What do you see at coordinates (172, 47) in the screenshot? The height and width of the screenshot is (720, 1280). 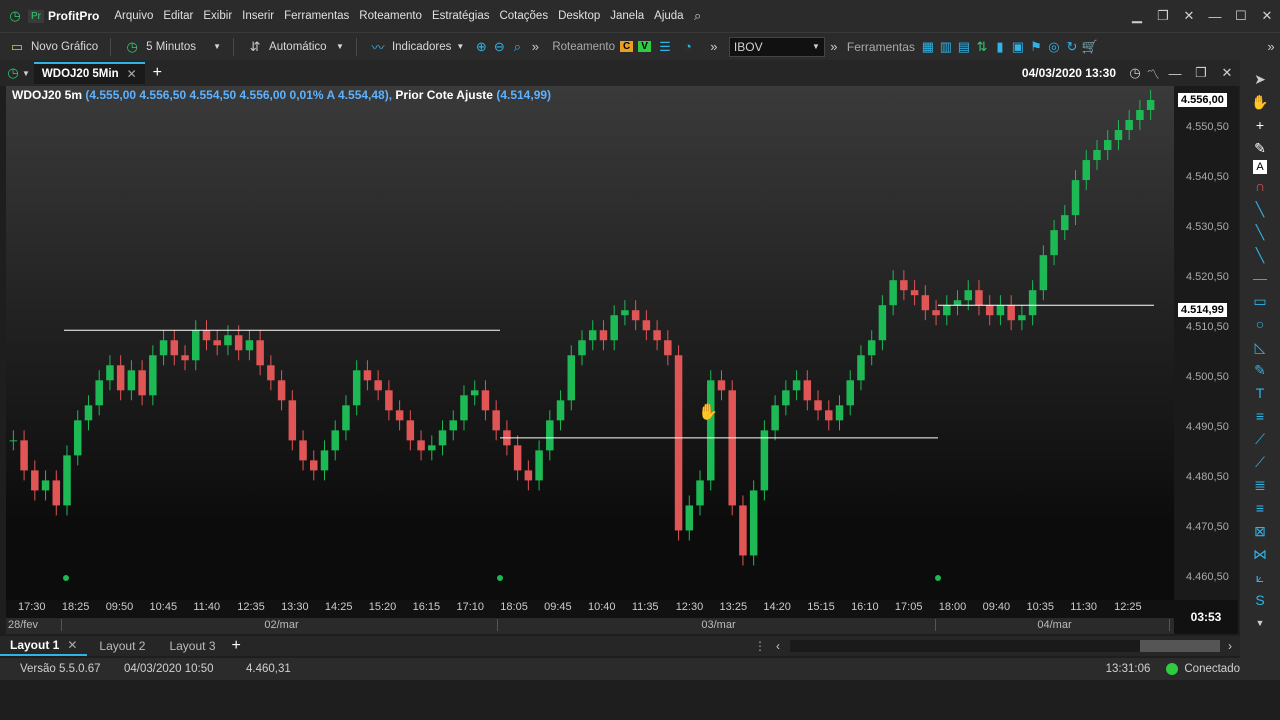 I see `interval-select: ◷ 5 Minutos ▼` at bounding box center [172, 47].